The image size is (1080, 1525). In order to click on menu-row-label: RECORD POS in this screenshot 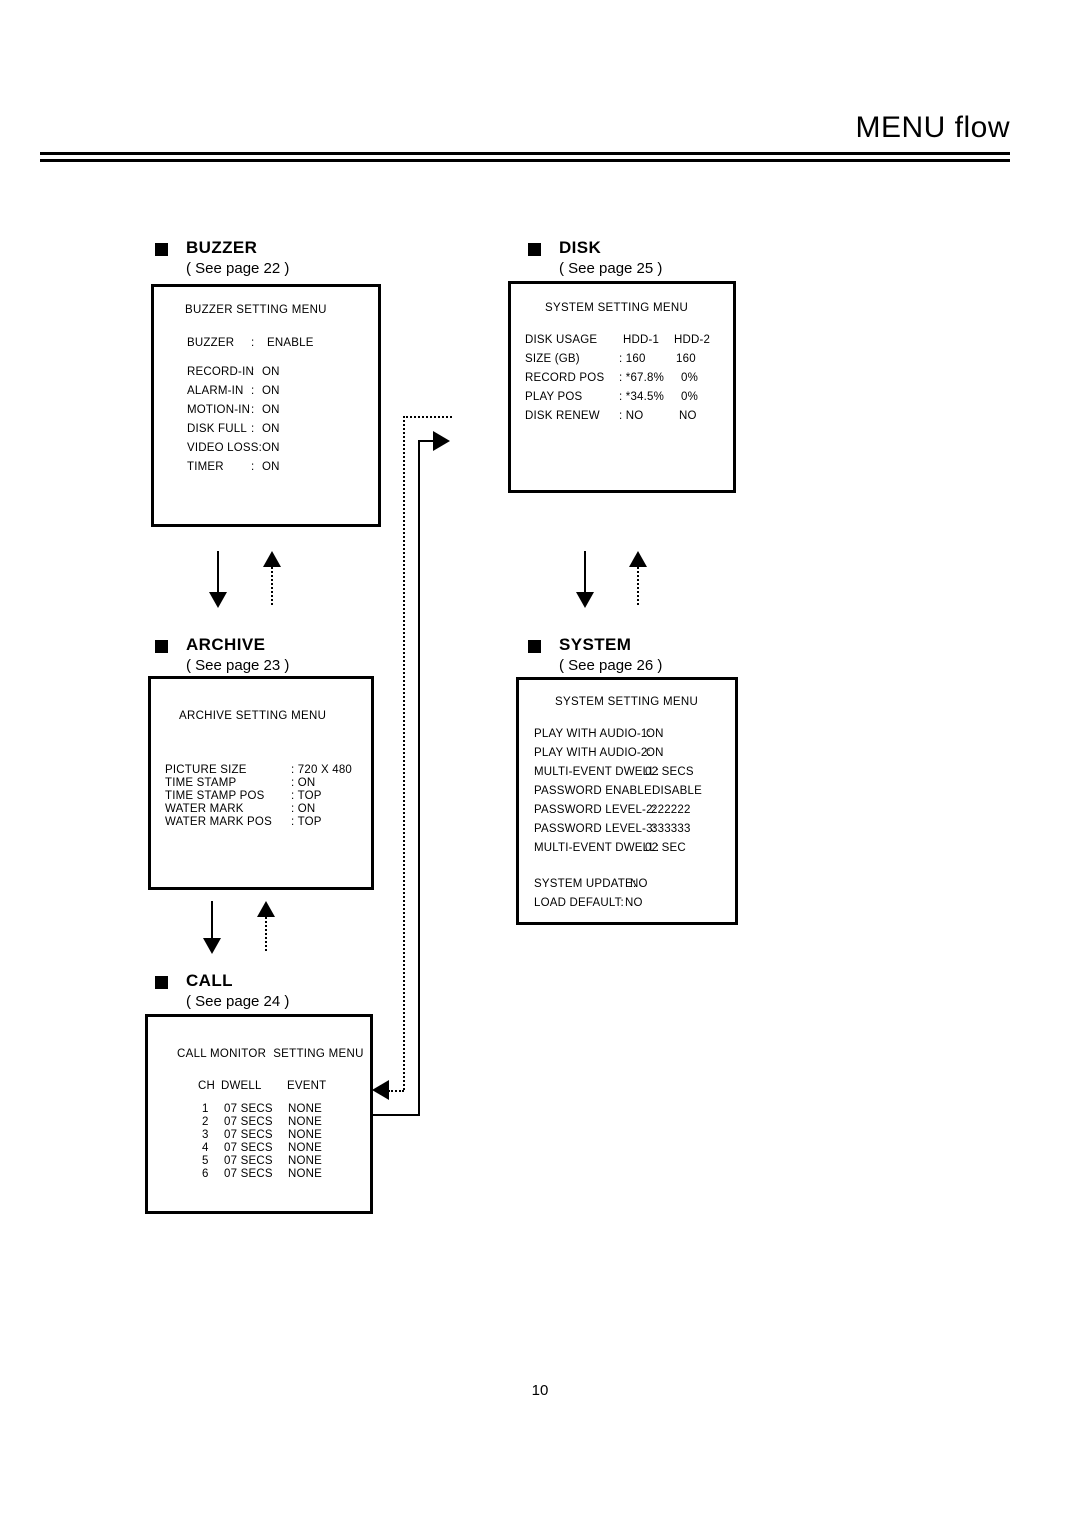, I will do `click(565, 378)`.